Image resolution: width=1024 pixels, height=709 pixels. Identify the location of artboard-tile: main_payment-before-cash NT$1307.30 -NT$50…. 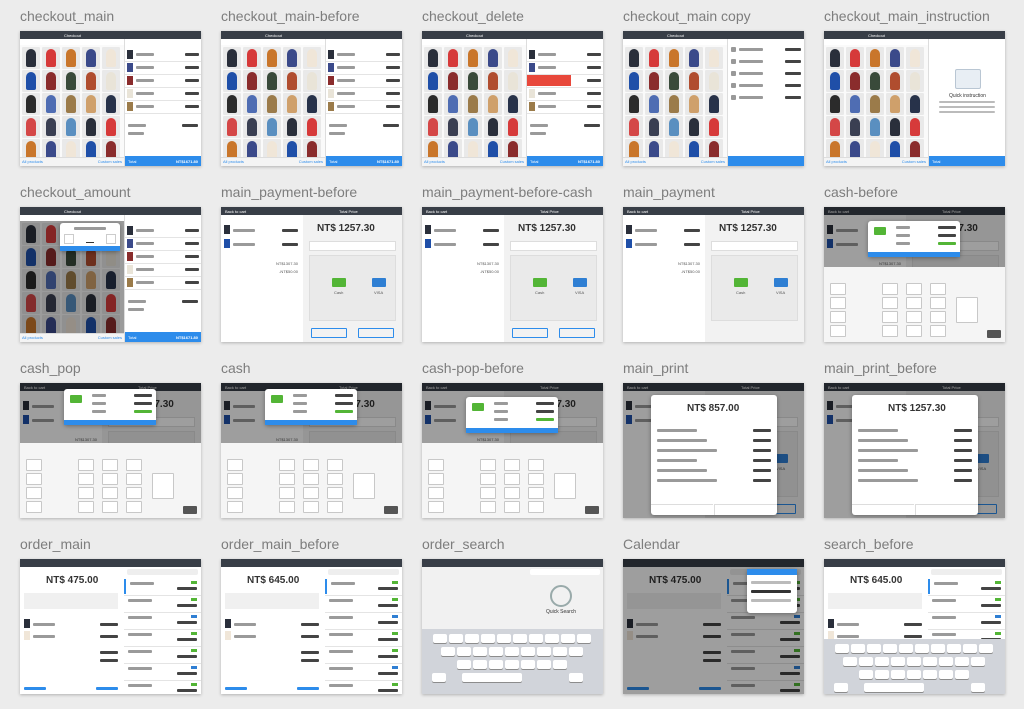
(512, 265).